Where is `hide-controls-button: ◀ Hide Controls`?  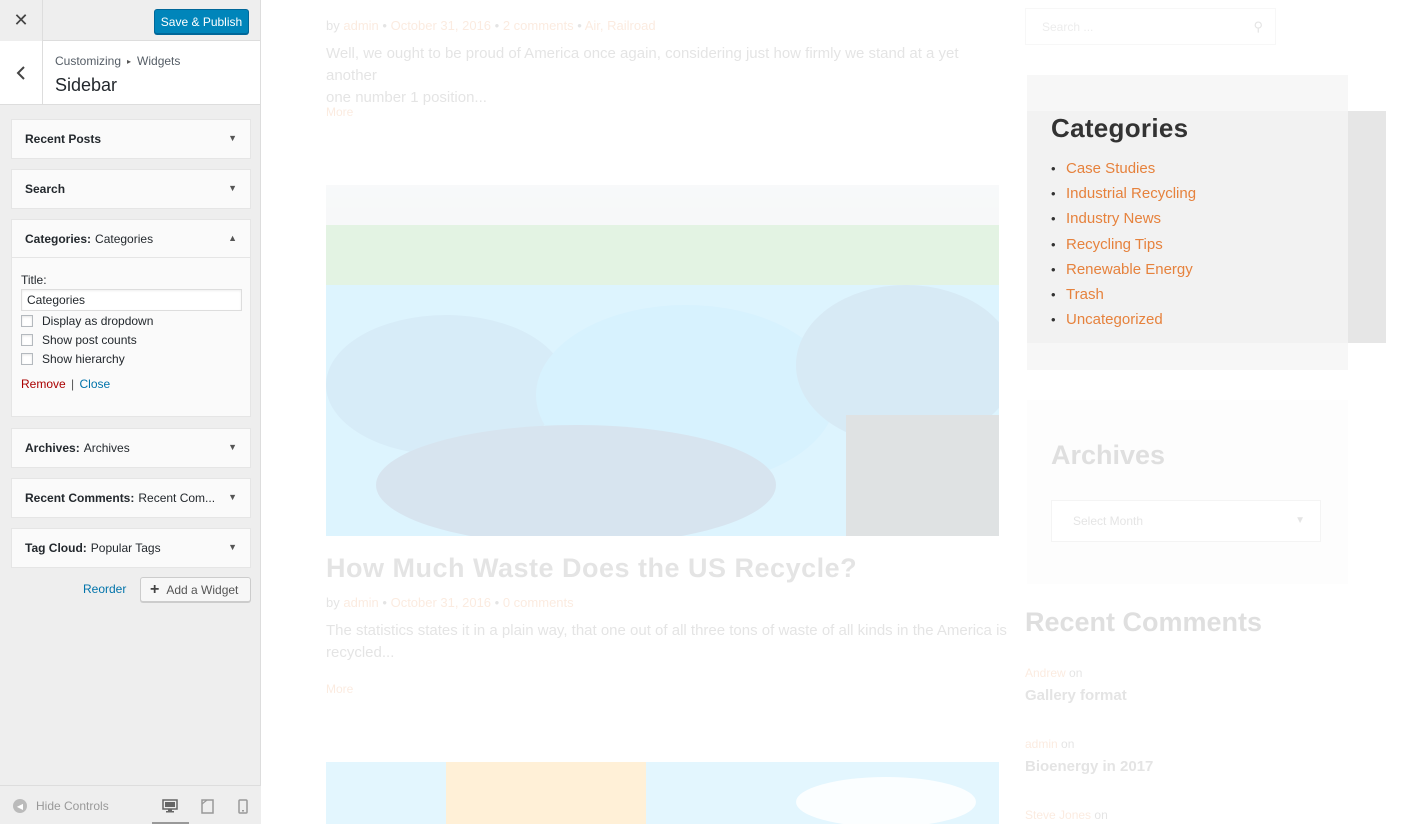 hide-controls-button: ◀ Hide Controls is located at coordinates (61, 806).